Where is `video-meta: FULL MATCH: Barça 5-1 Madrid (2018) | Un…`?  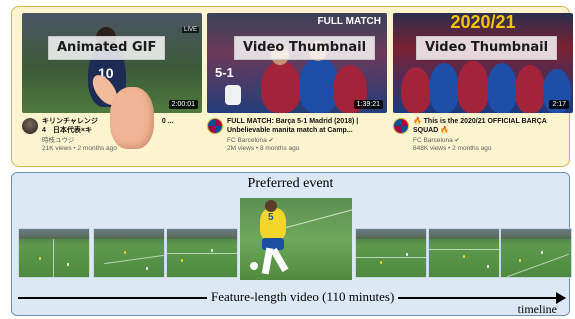 video-meta: FULL MATCH: Barça 5-1 Madrid (2018) | Un… is located at coordinates (297, 140).